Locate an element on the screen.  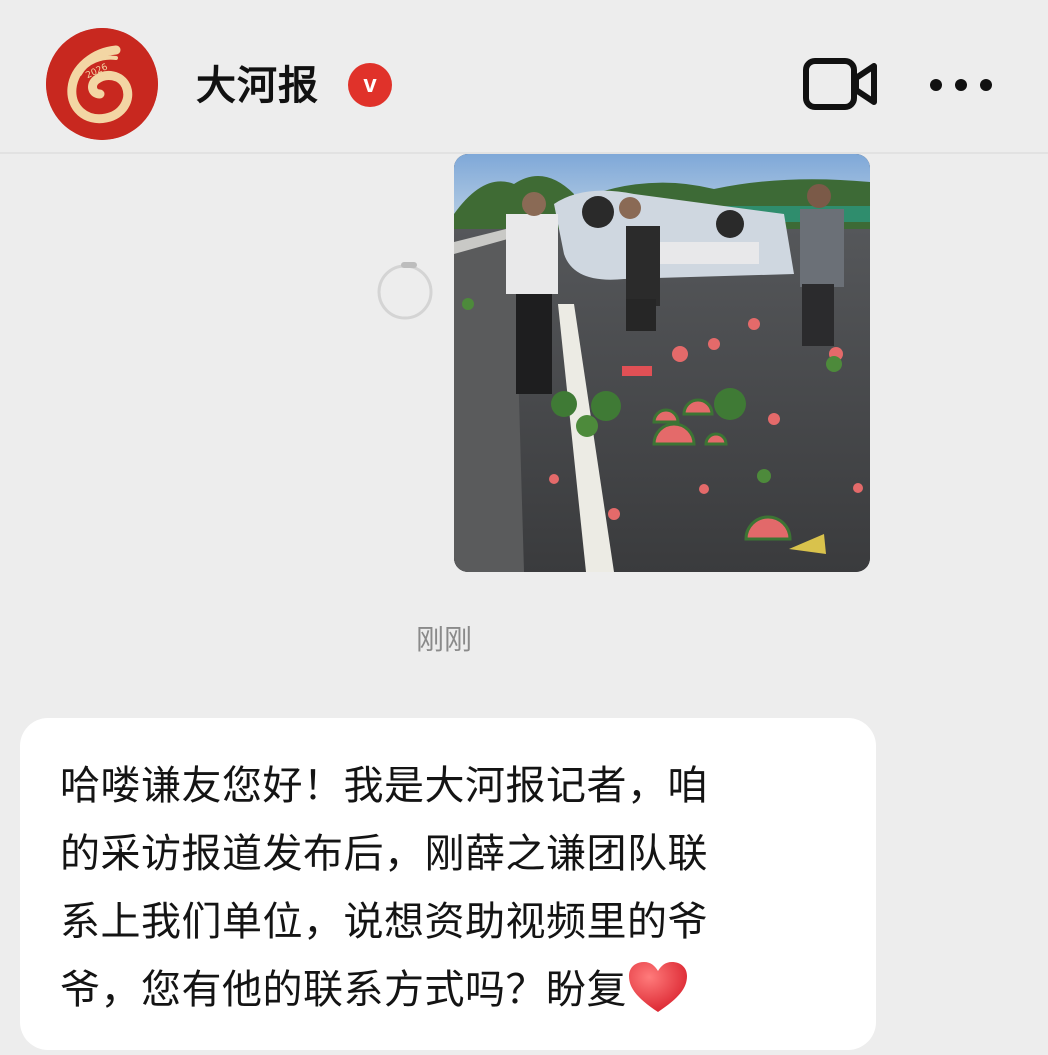
more-dots-icon is located at coordinates (961, 85).